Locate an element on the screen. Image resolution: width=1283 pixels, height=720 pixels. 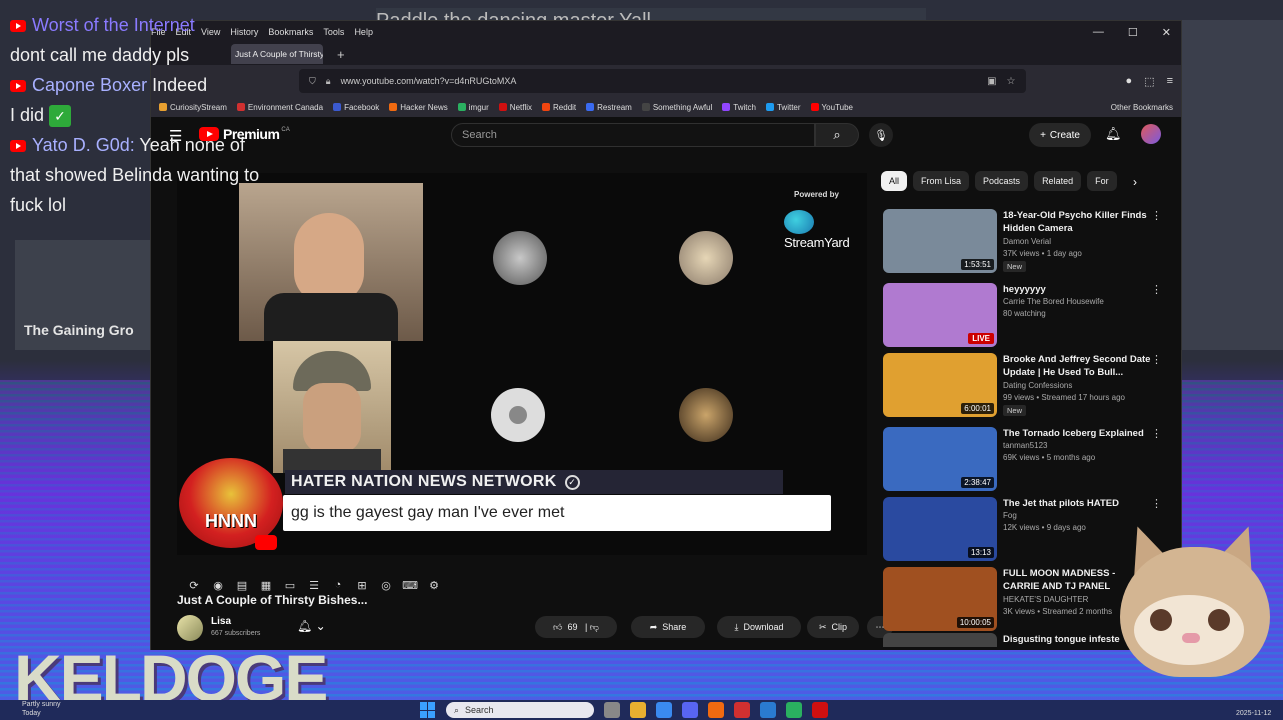
bookmark-netflix: Netflix is located at coordinates (515, 107).